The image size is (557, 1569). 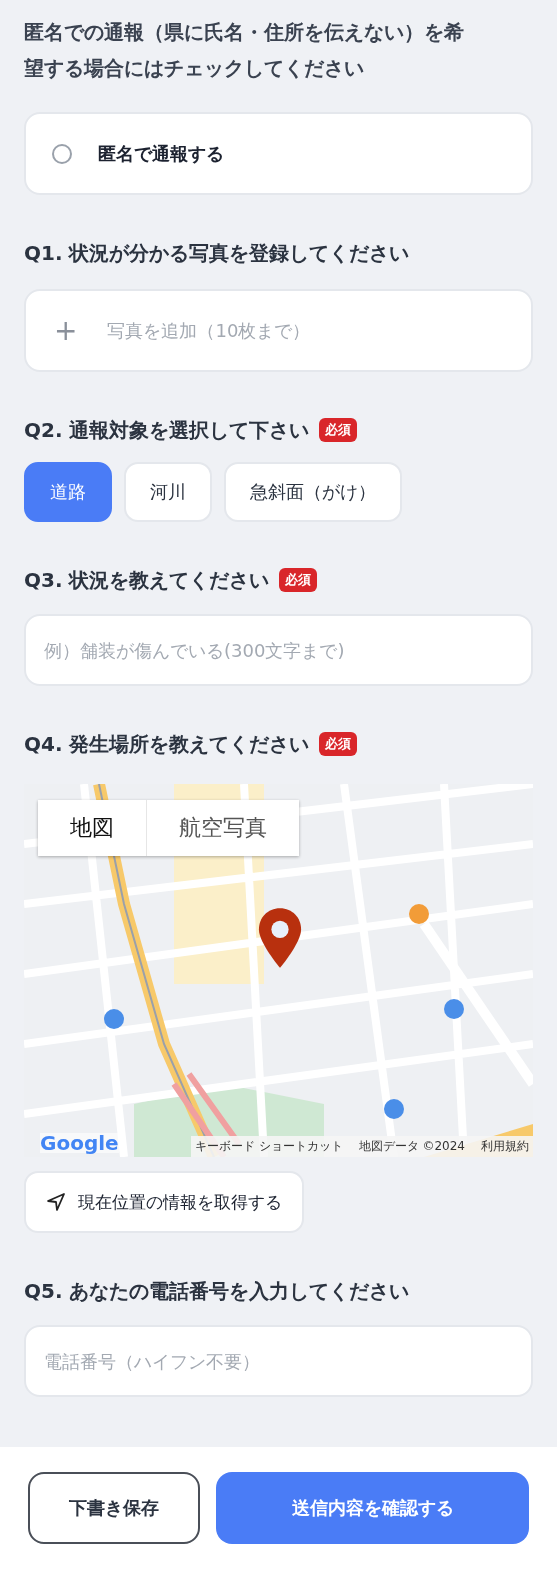 What do you see at coordinates (209, 330) in the screenshot?
I see `placeholder-text: 写真を追加（10枚まで）` at bounding box center [209, 330].